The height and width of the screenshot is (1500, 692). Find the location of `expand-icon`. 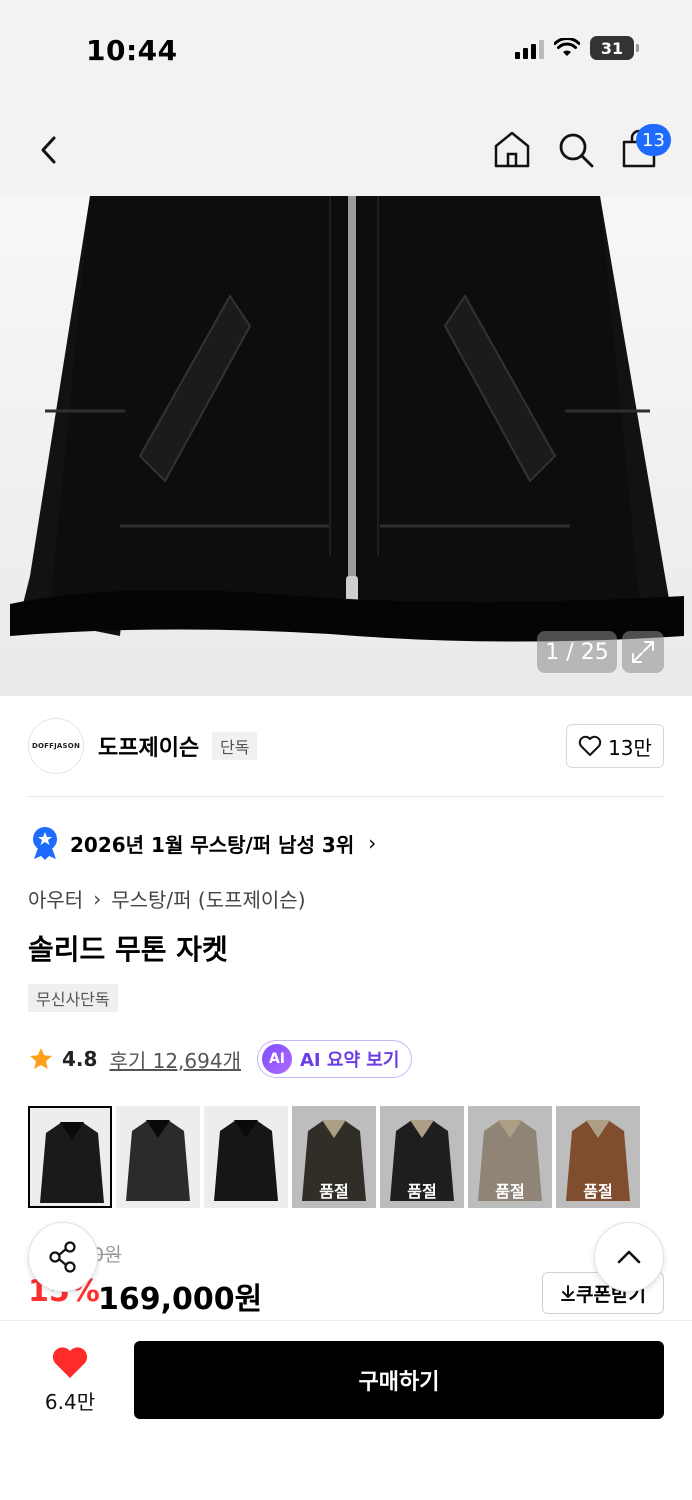

expand-icon is located at coordinates (643, 652).